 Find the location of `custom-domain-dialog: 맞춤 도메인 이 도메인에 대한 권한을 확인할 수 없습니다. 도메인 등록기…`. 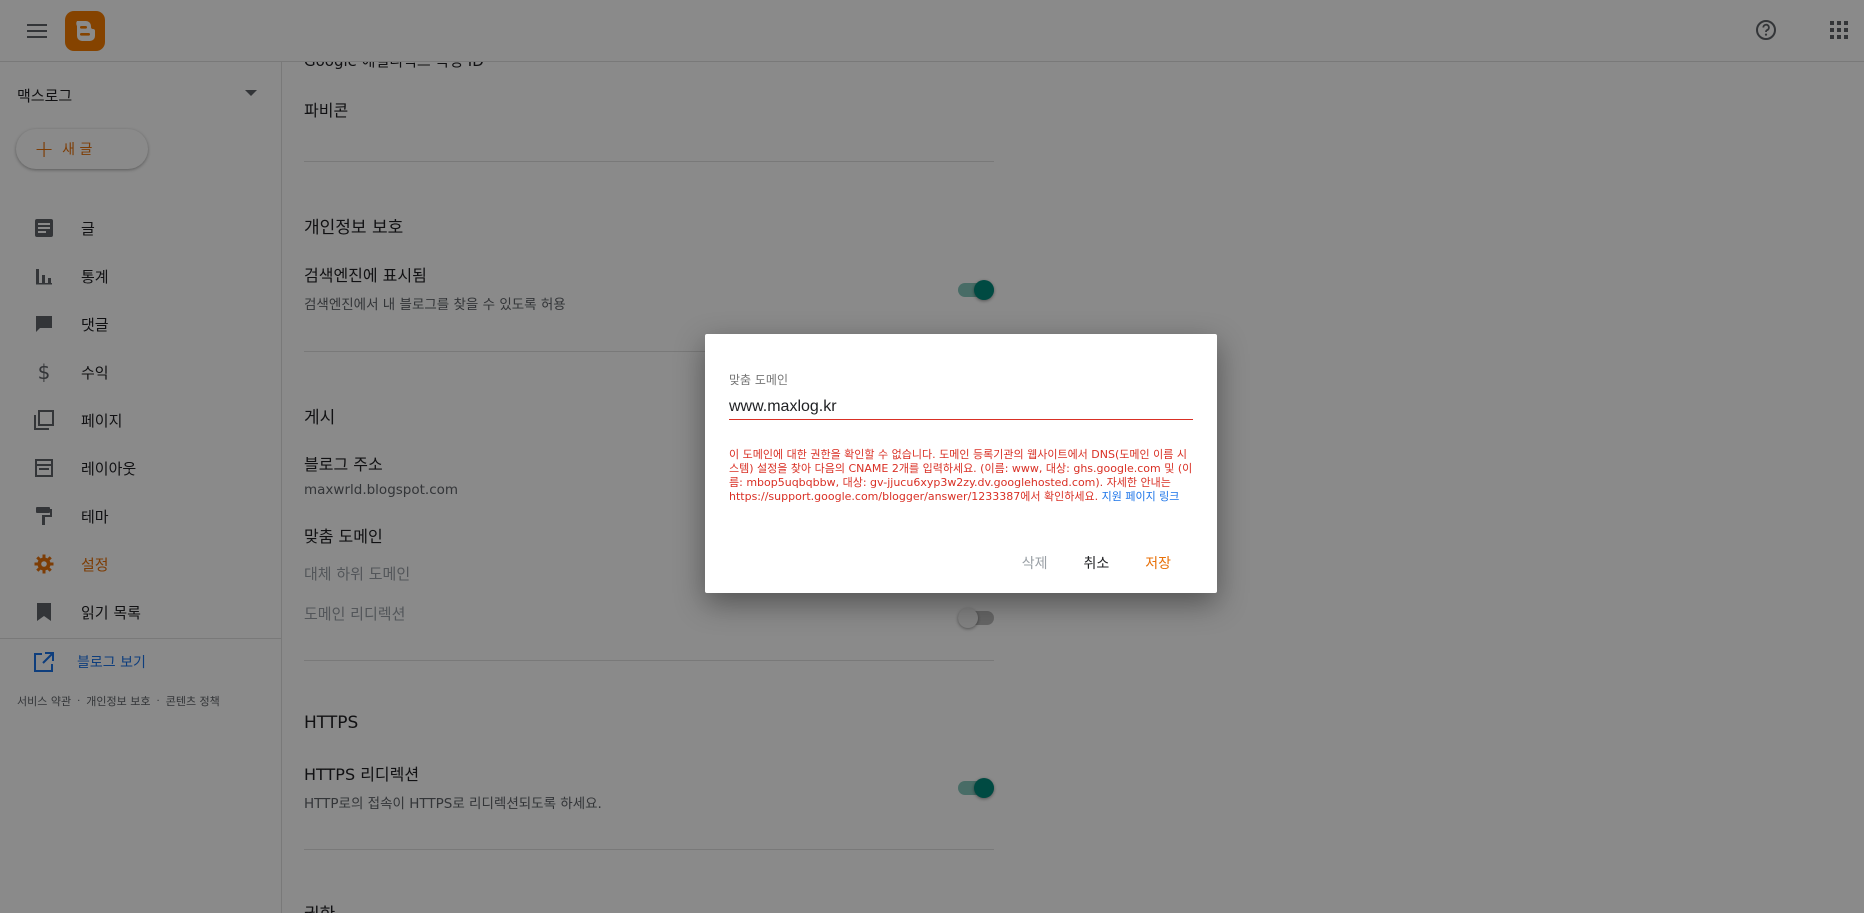

custom-domain-dialog: 맞춤 도메인 이 도메인에 대한 권한을 확인할 수 없습니다. 도메인 등록기… is located at coordinates (961, 463).